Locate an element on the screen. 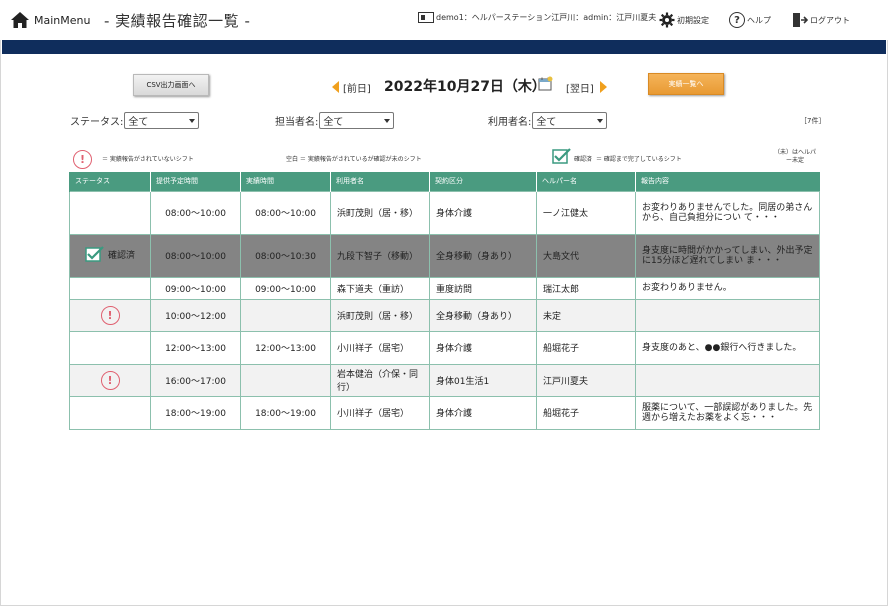 This screenshot has width=888, height=606. table-row: ! 10:00〜12:00 浜町茂則（居・移） 全身移動（身あり） 未定 is located at coordinates (444, 315).